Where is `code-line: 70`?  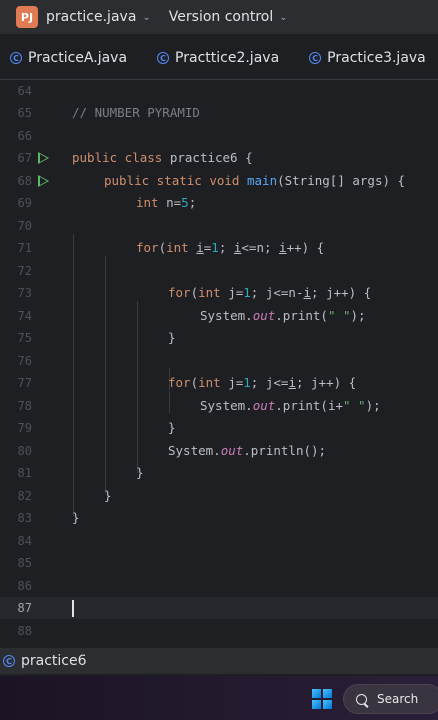 code-line: 70 is located at coordinates (219, 226).